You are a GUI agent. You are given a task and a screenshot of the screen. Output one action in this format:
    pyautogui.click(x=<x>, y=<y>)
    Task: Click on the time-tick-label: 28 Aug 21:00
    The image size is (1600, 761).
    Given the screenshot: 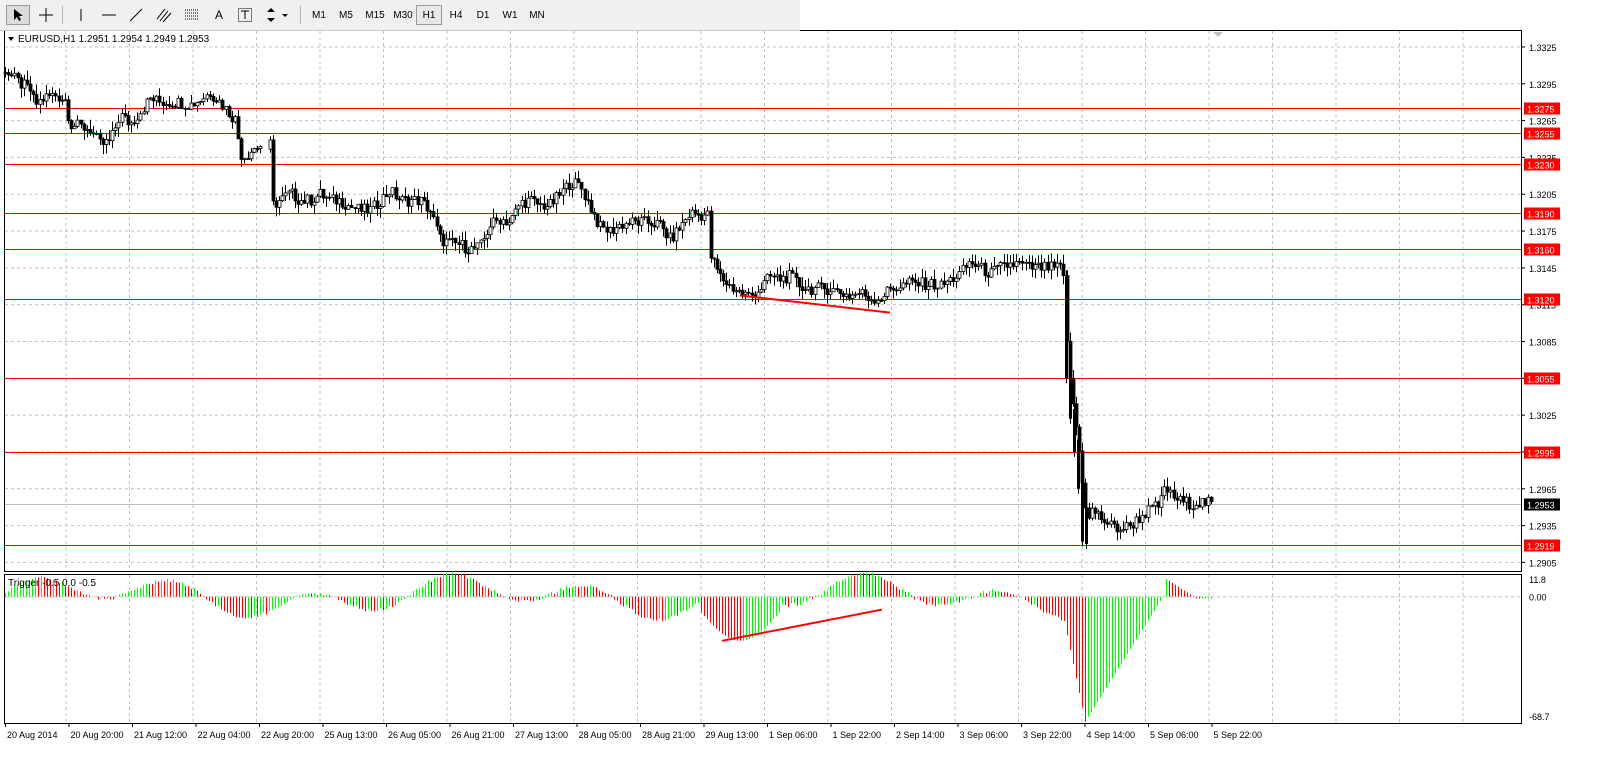 What is the action you would take?
    pyautogui.click(x=668, y=735)
    